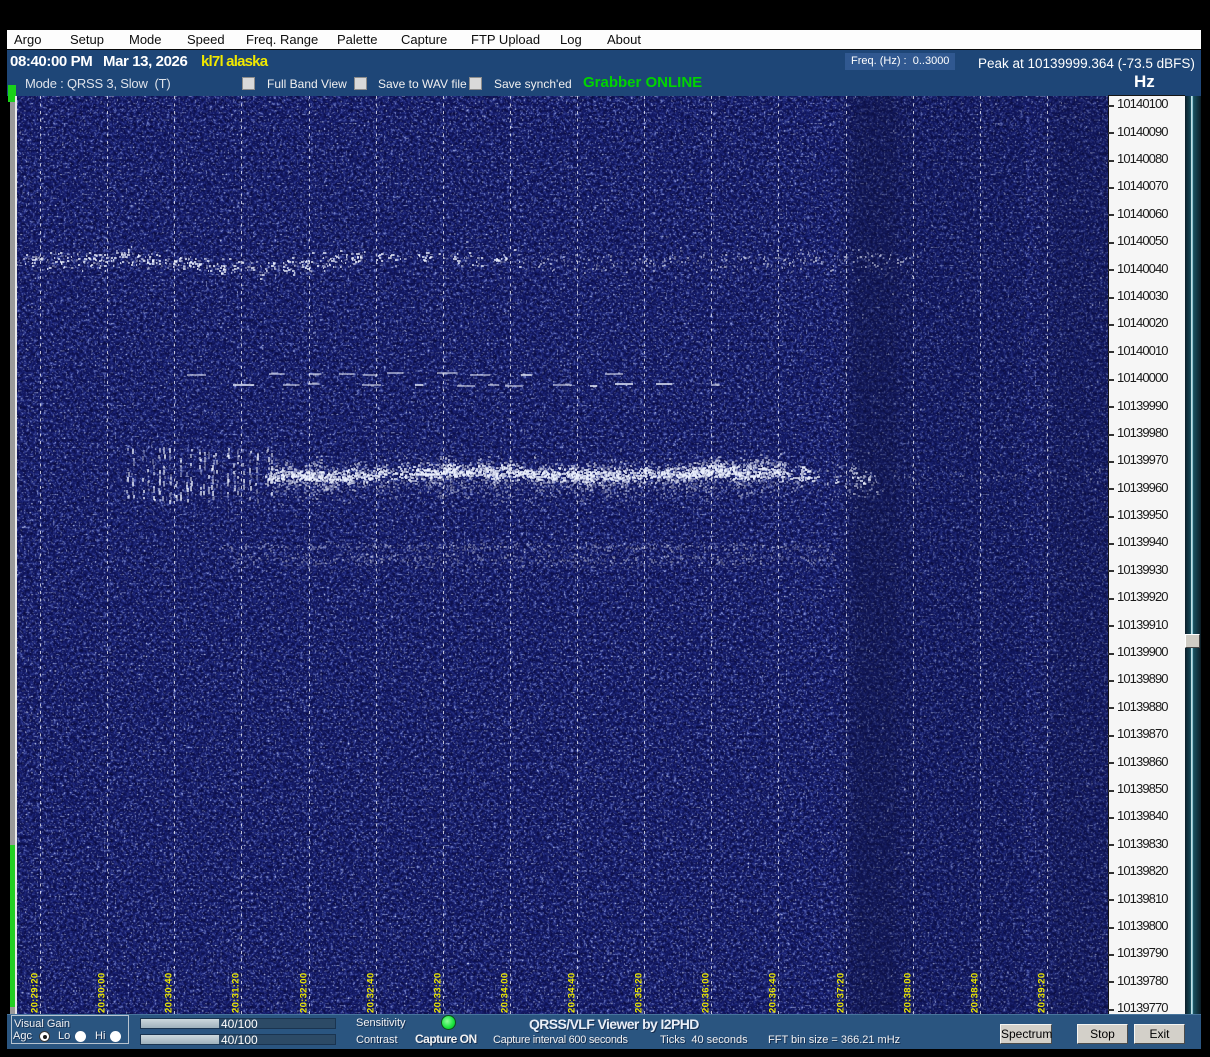 This screenshot has height=1057, width=1210. I want to click on svg-text: 20:36:40, so click(773, 993).